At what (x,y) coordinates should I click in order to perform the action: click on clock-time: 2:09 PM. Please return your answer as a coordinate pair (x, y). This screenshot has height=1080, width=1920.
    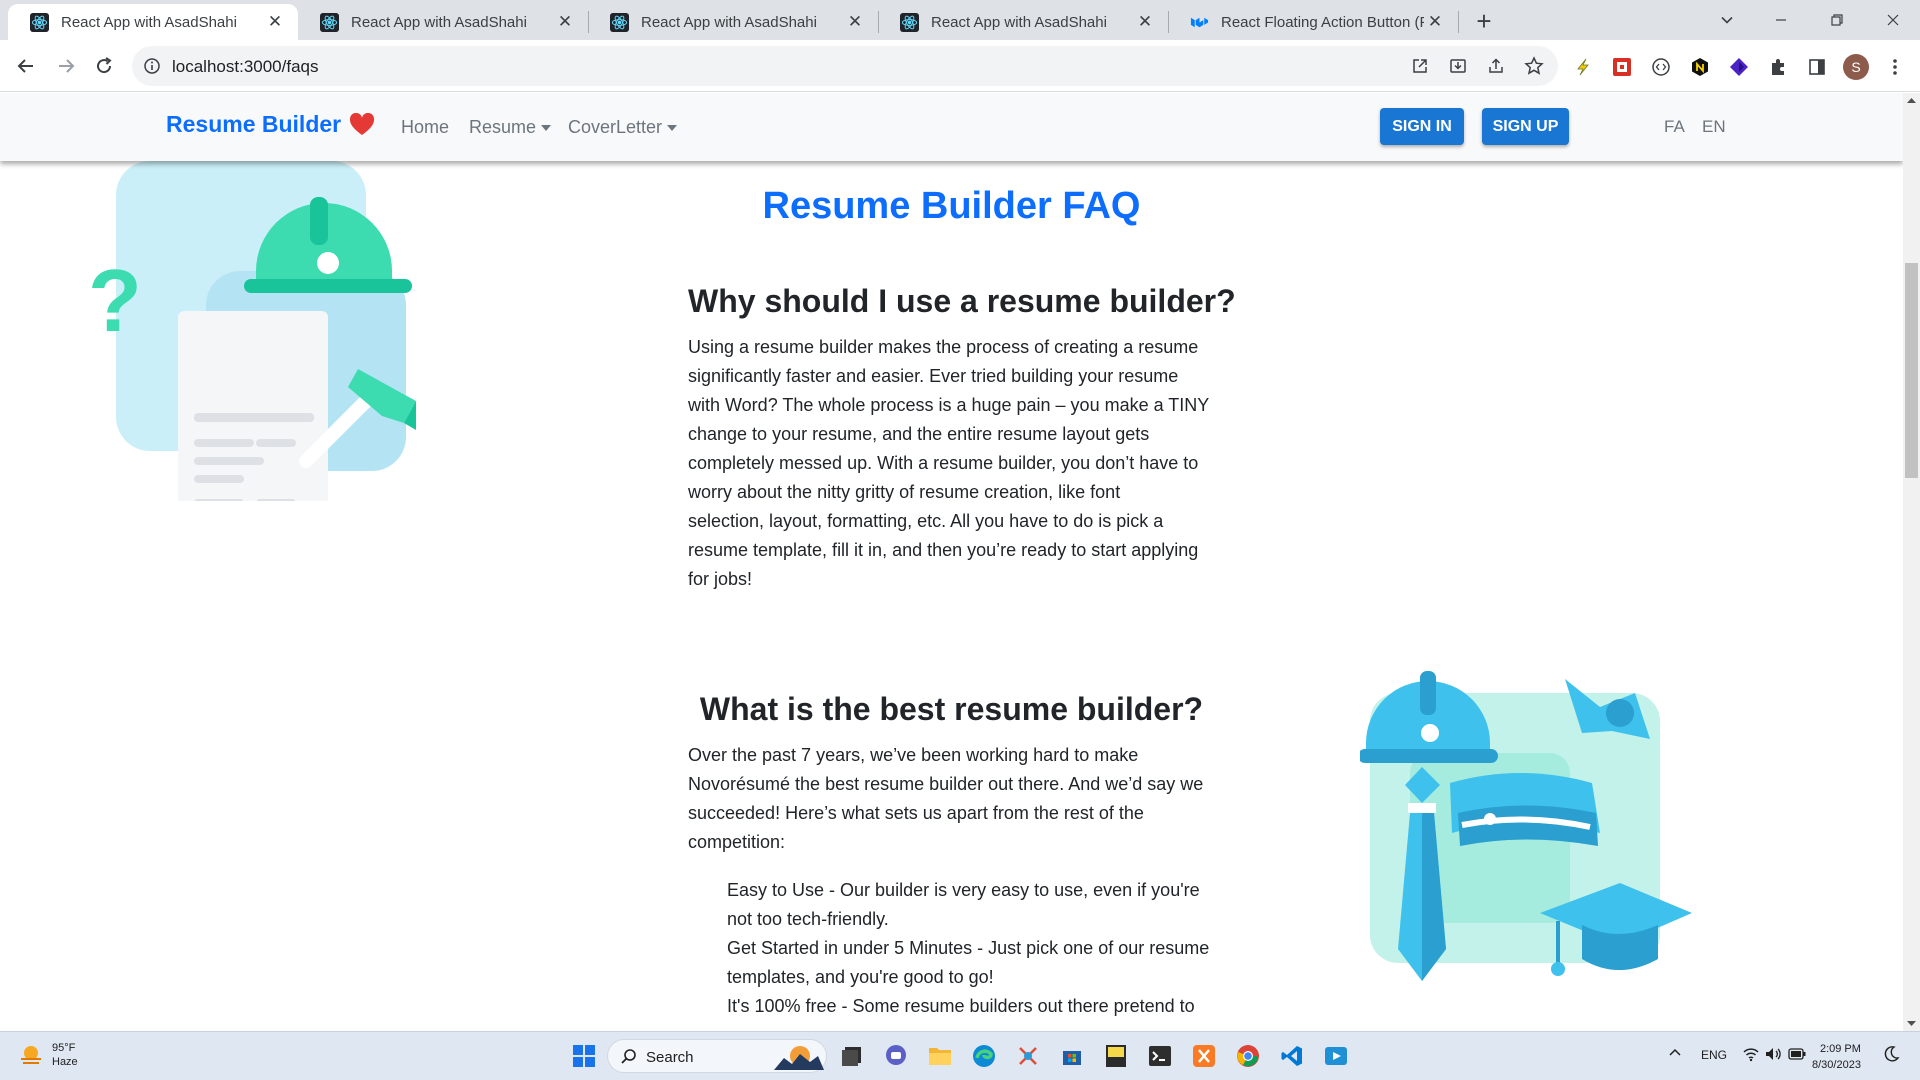
    Looking at the image, I should click on (1840, 1049).